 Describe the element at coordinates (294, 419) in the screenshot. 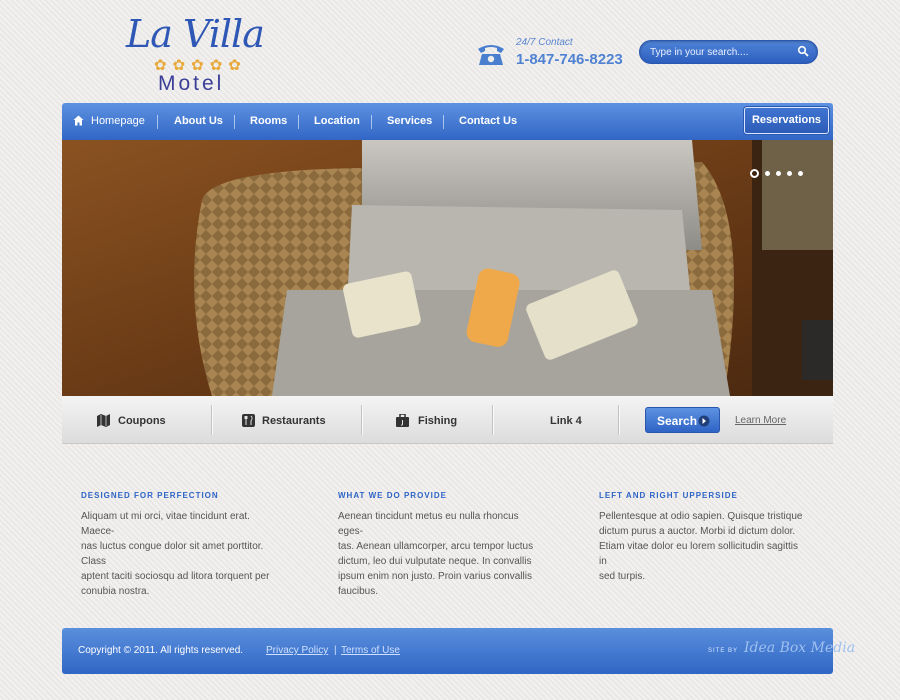

I see `quicklink-restaurants: Restaurants` at that location.